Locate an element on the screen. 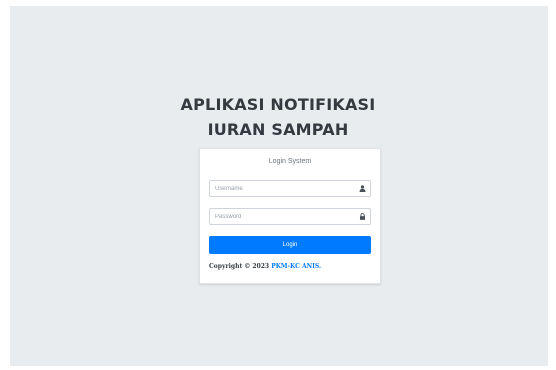 This screenshot has width=556, height=370. copyright-prefix: Copyright © 2023 is located at coordinates (240, 266).